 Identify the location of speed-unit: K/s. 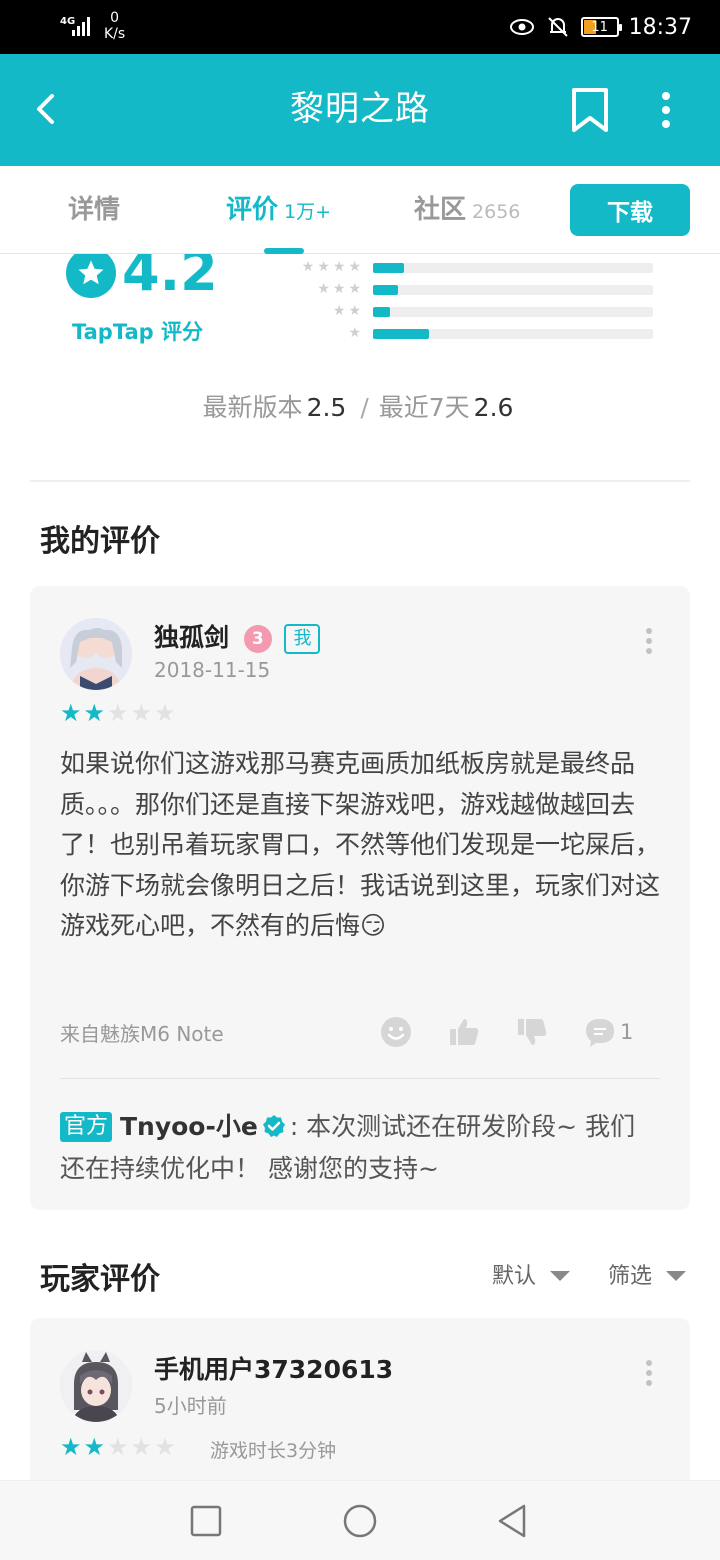
(115, 34).